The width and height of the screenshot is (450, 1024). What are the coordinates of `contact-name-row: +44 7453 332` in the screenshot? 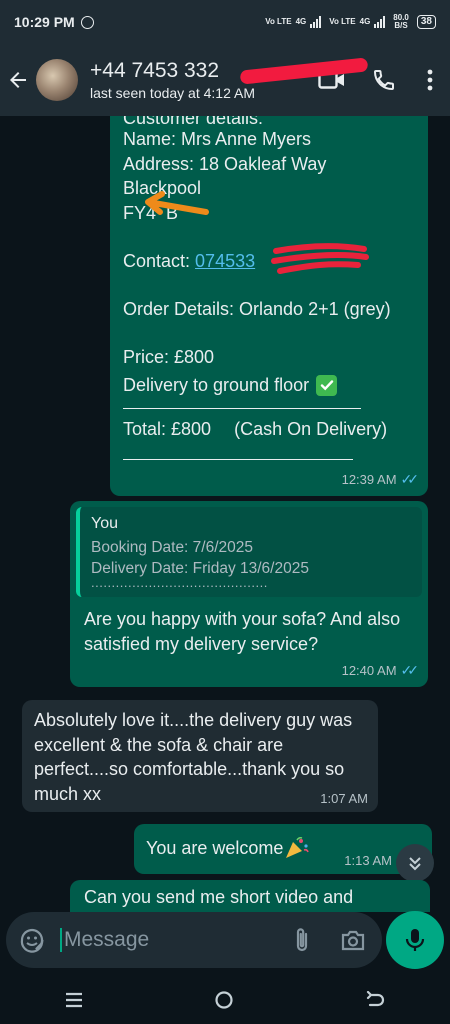 It's located at (229, 71).